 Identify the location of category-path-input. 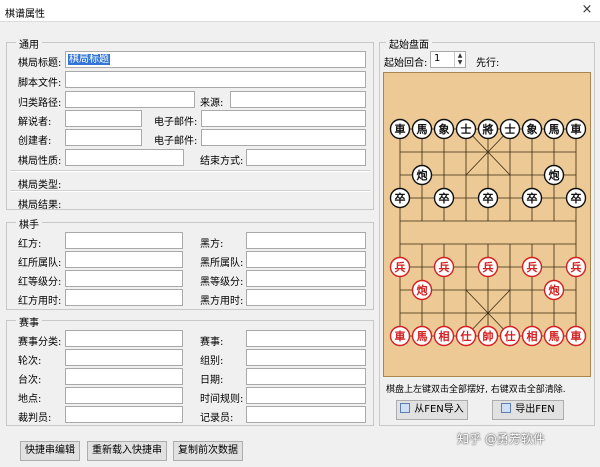
(130, 99).